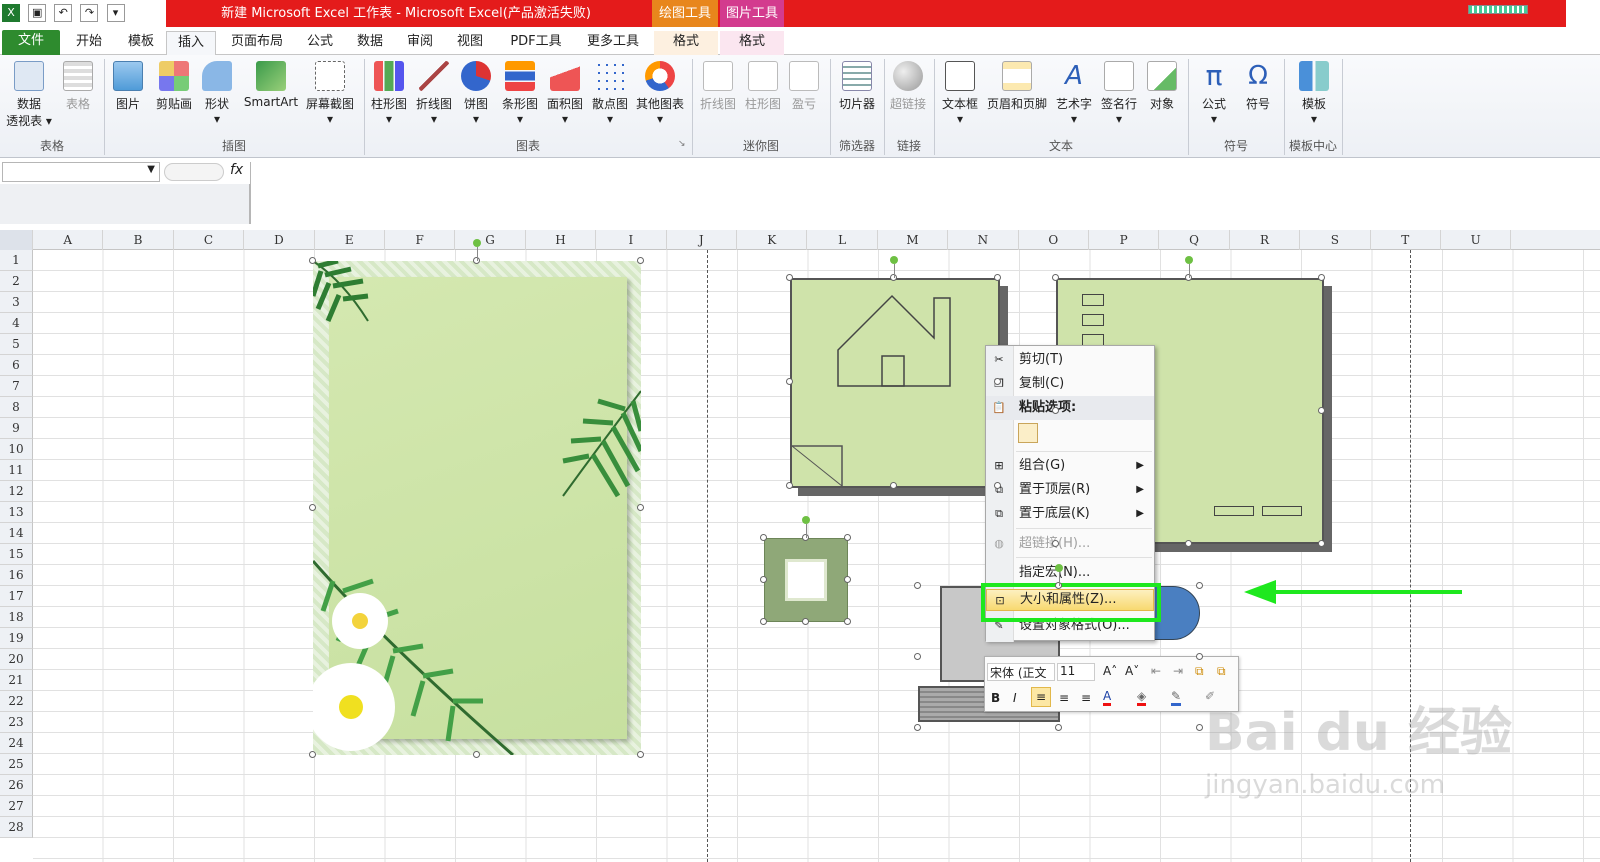 The image size is (1600, 862). What do you see at coordinates (434, 90) in the screenshot?
I see `line-chart-button: 折线图 ▾` at bounding box center [434, 90].